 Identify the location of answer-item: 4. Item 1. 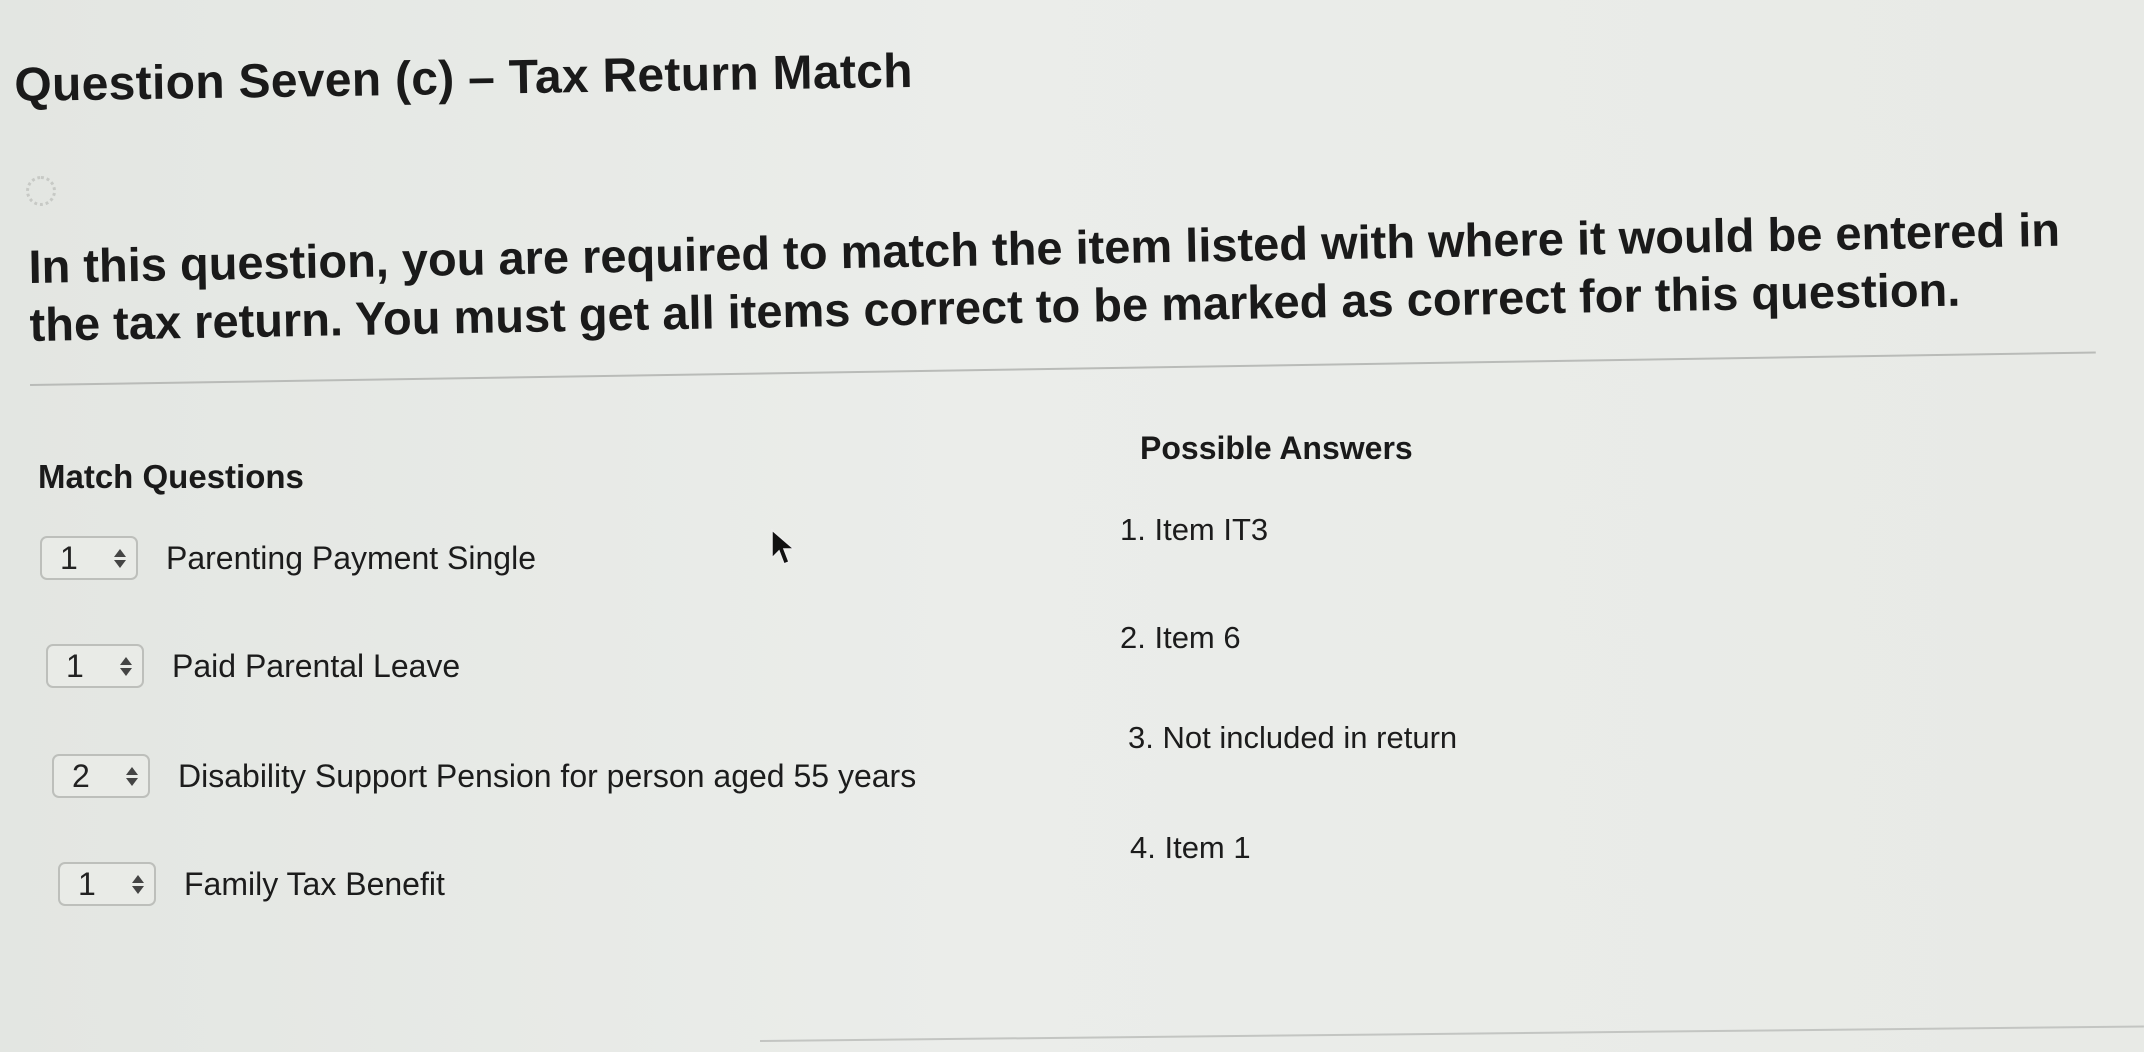
(1190, 847).